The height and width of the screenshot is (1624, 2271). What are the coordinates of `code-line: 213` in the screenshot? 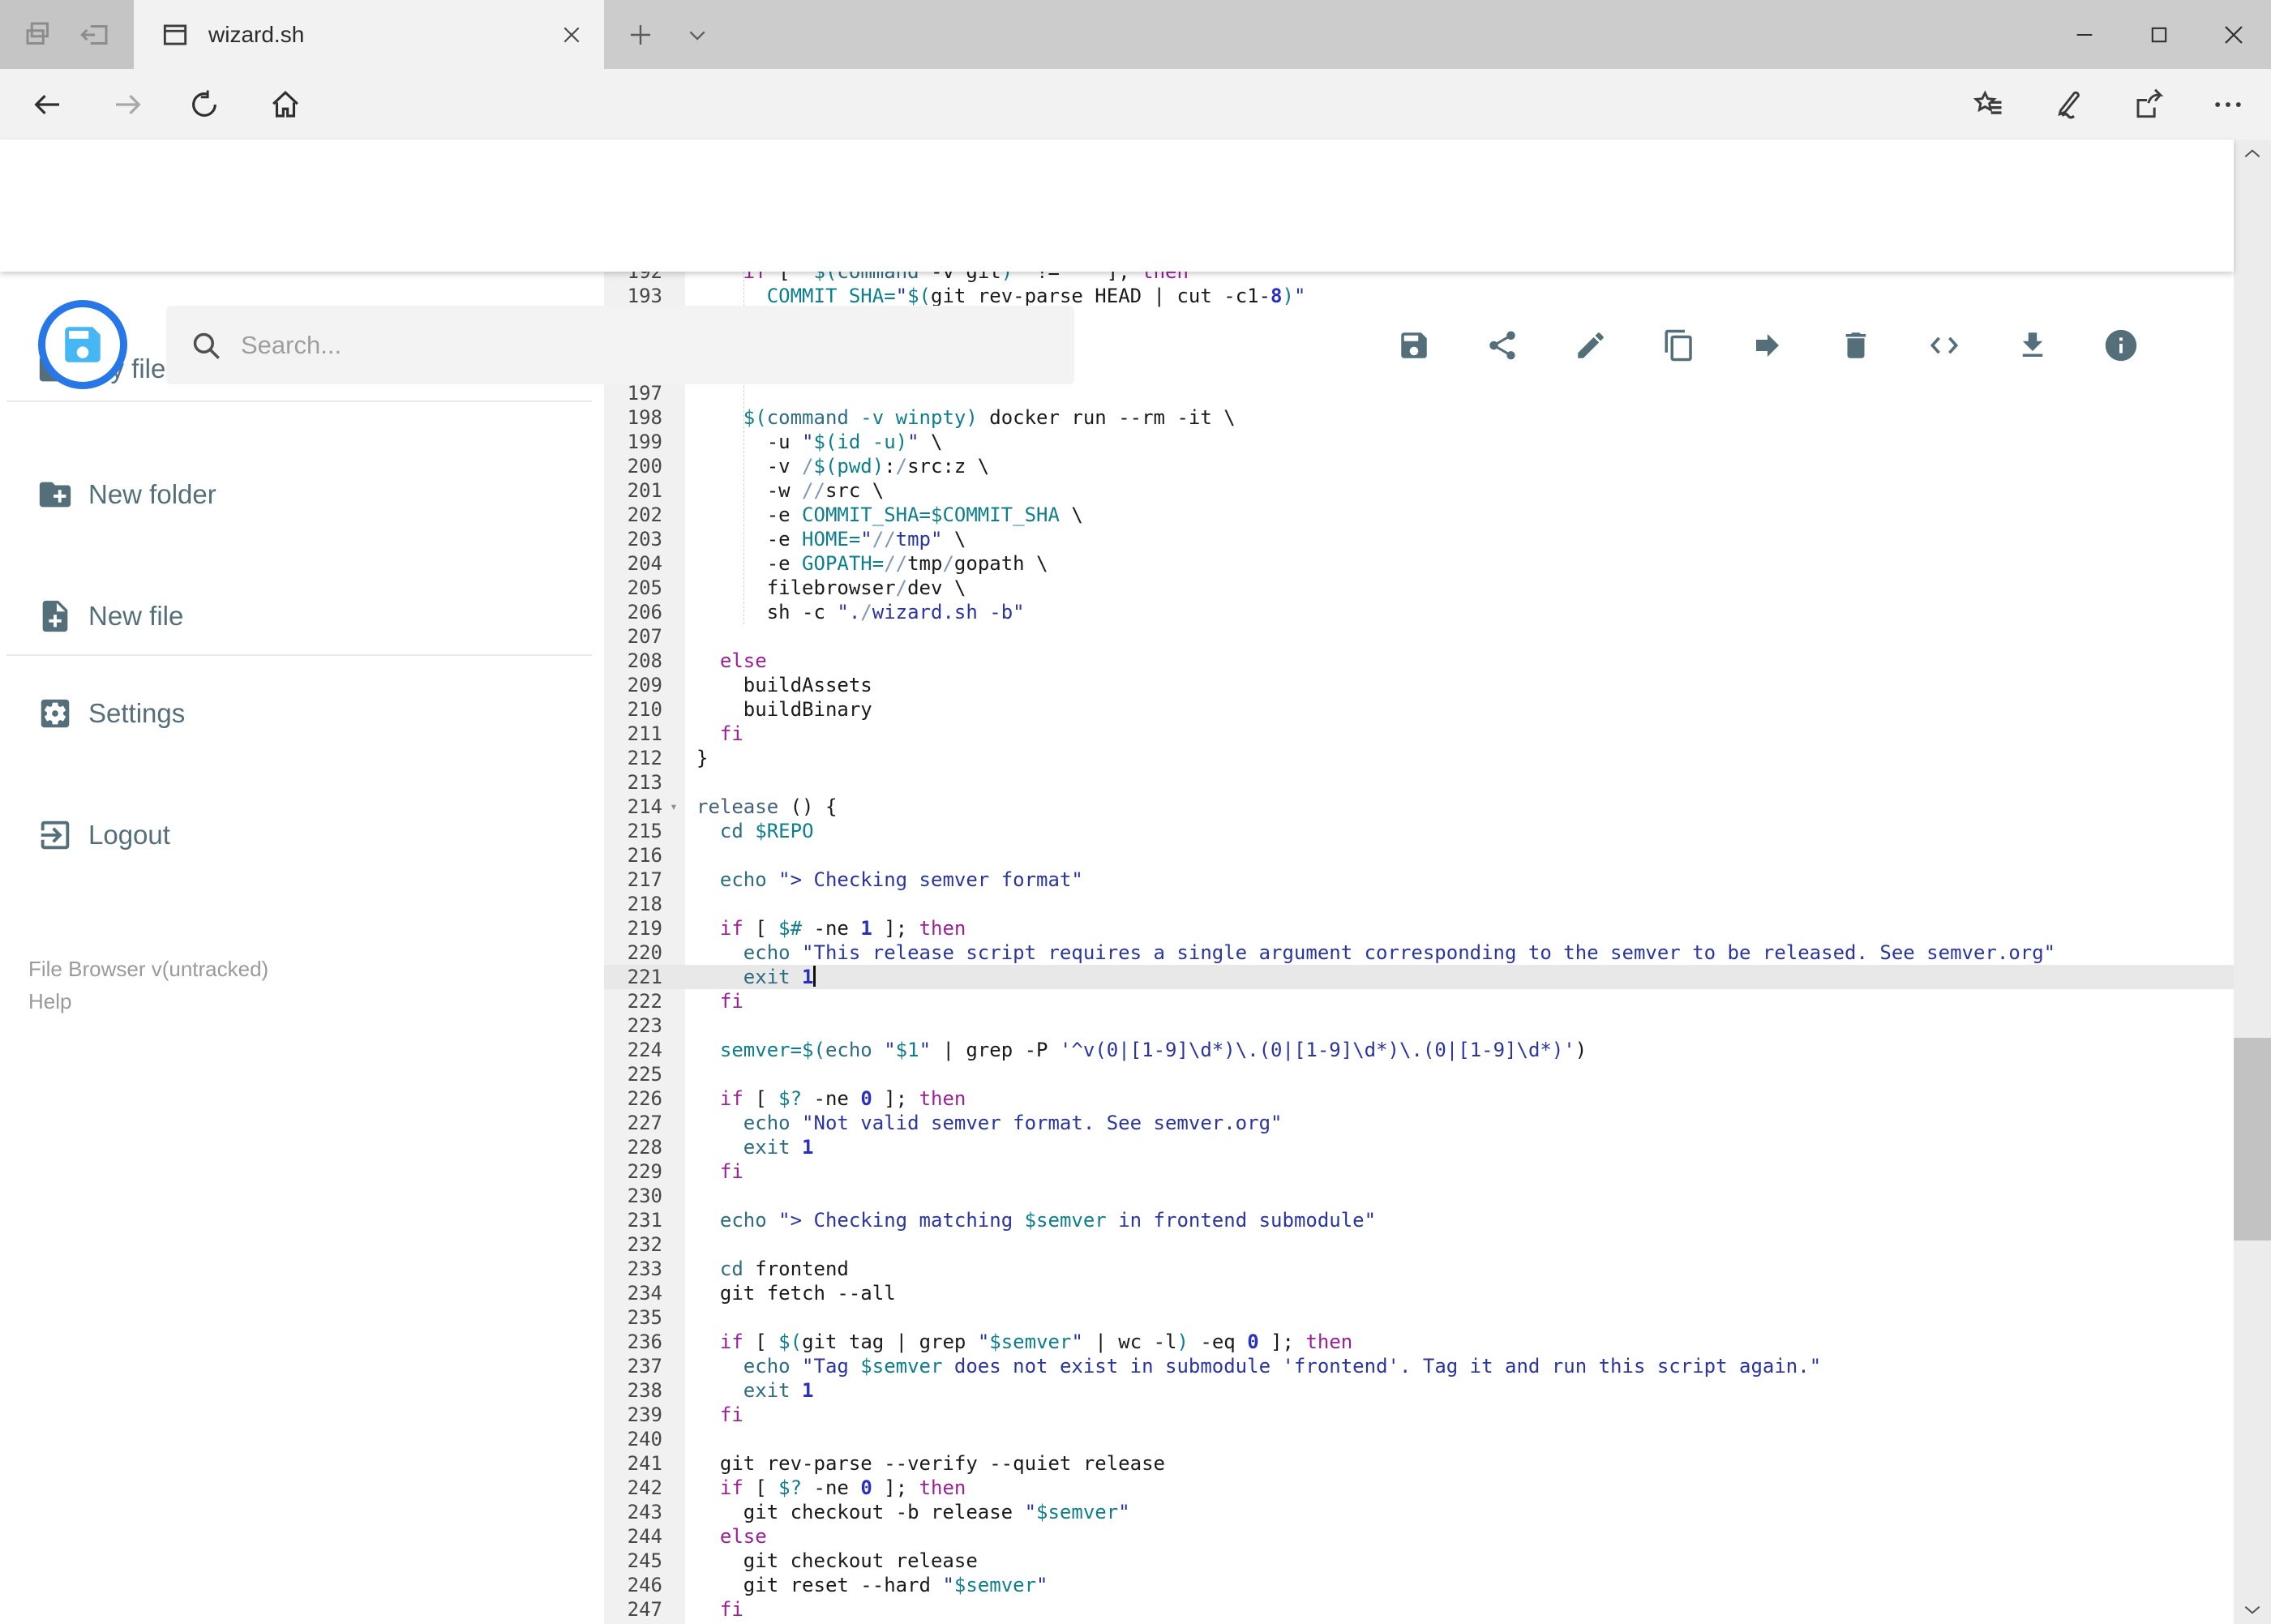 It's located at (1419, 783).